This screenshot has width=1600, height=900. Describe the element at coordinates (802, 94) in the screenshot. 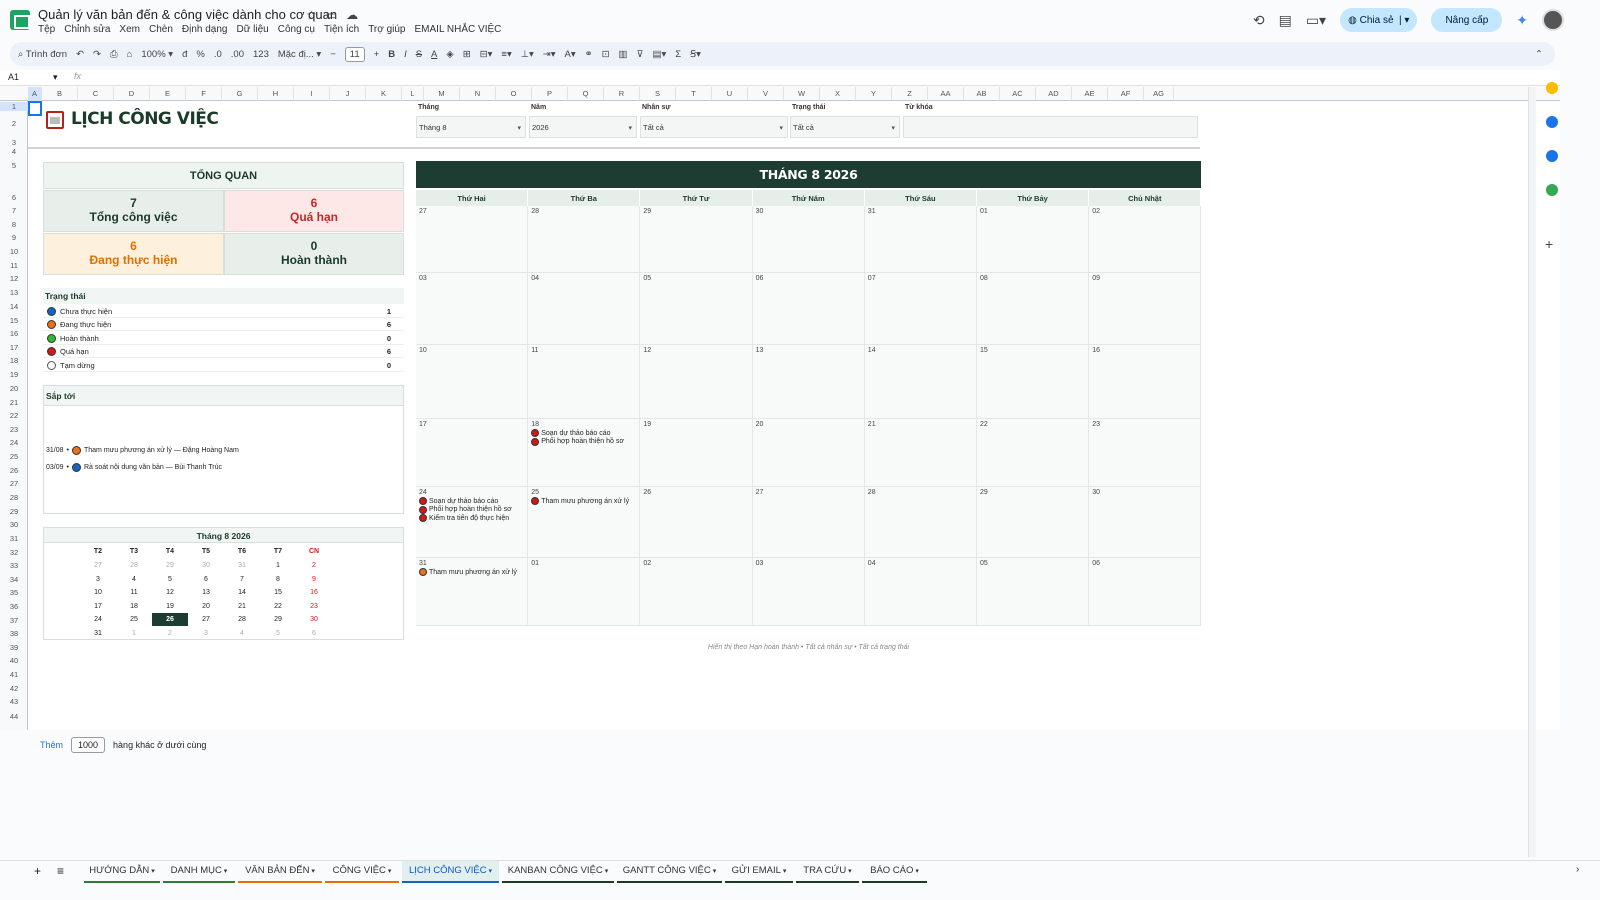

I see `column-header: W` at that location.